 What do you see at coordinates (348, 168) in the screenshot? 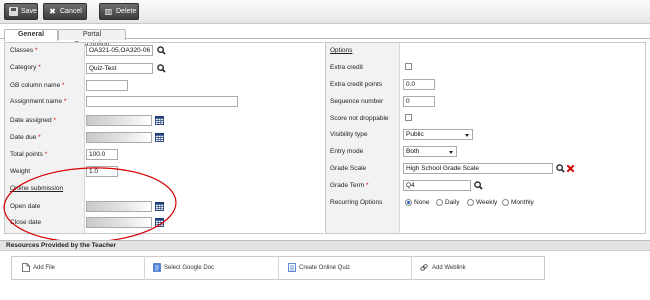
I see `grade-scale-label: Grade Scale` at bounding box center [348, 168].